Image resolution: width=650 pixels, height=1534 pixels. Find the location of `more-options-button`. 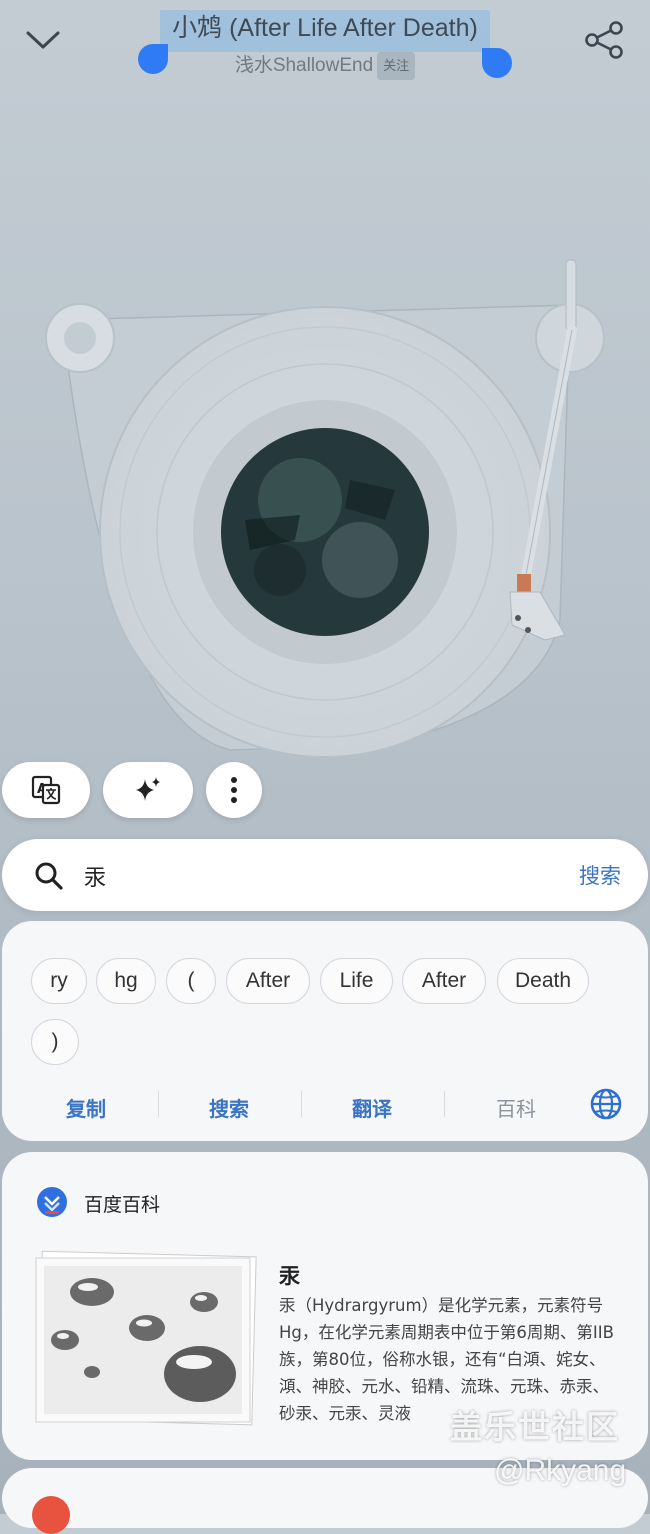

more-options-button is located at coordinates (234, 790).